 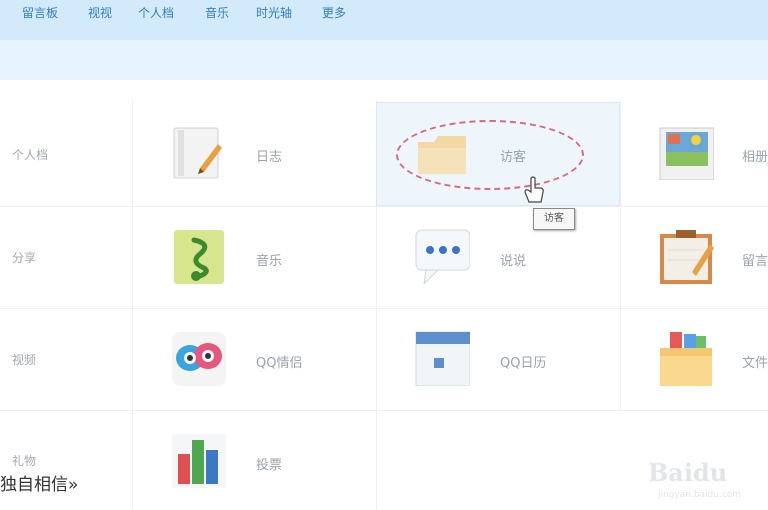 I want to click on chat-bubble-icon, so click(x=442, y=256).